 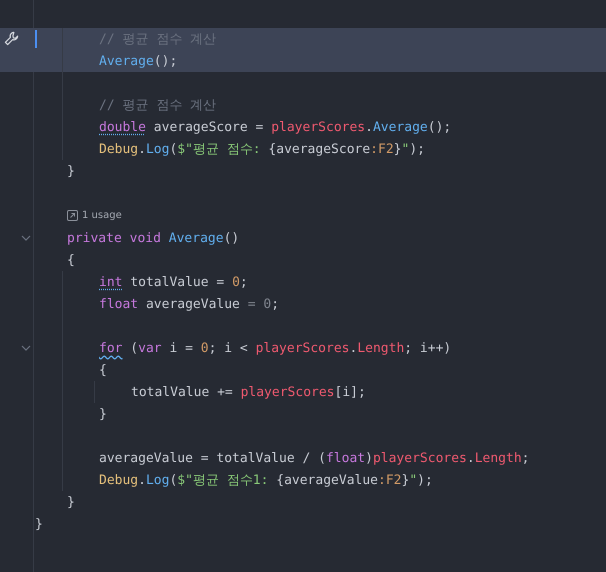 What do you see at coordinates (138, 61) in the screenshot?
I see `code-line: Average();` at bounding box center [138, 61].